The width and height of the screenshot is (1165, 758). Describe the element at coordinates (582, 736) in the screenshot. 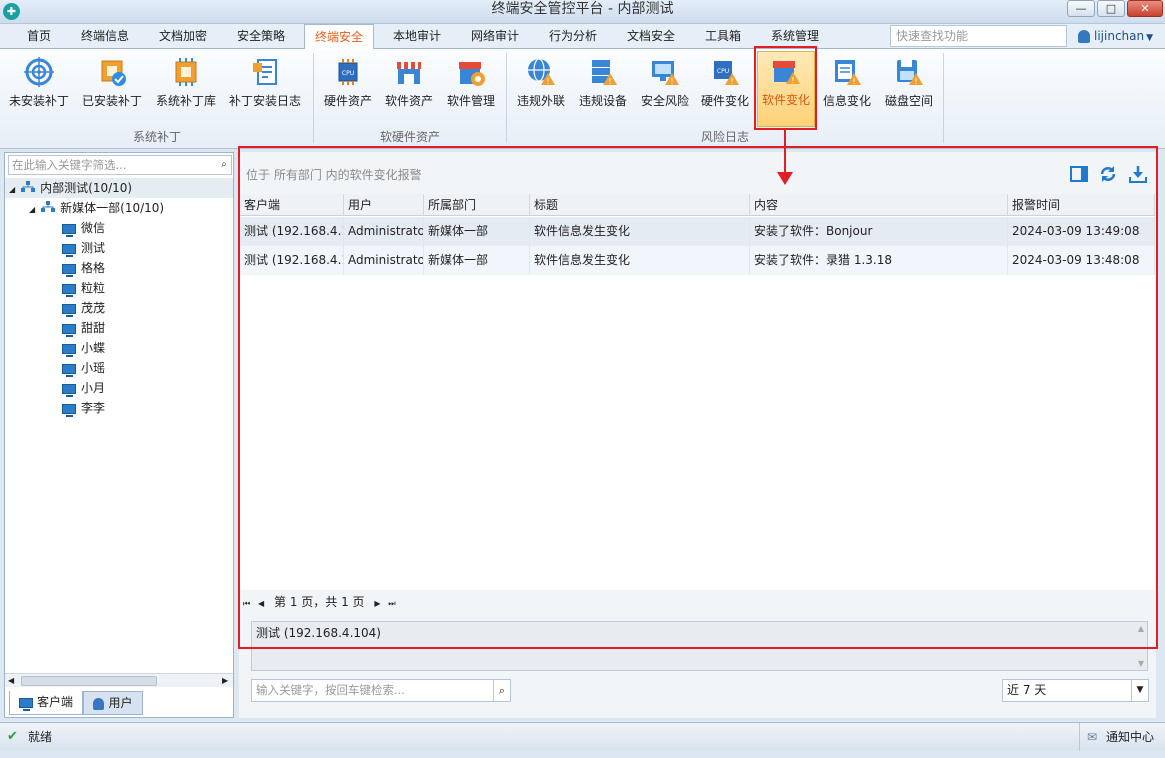

I see `status-bar: ✔ 就绪 ✉ 通知中心` at that location.